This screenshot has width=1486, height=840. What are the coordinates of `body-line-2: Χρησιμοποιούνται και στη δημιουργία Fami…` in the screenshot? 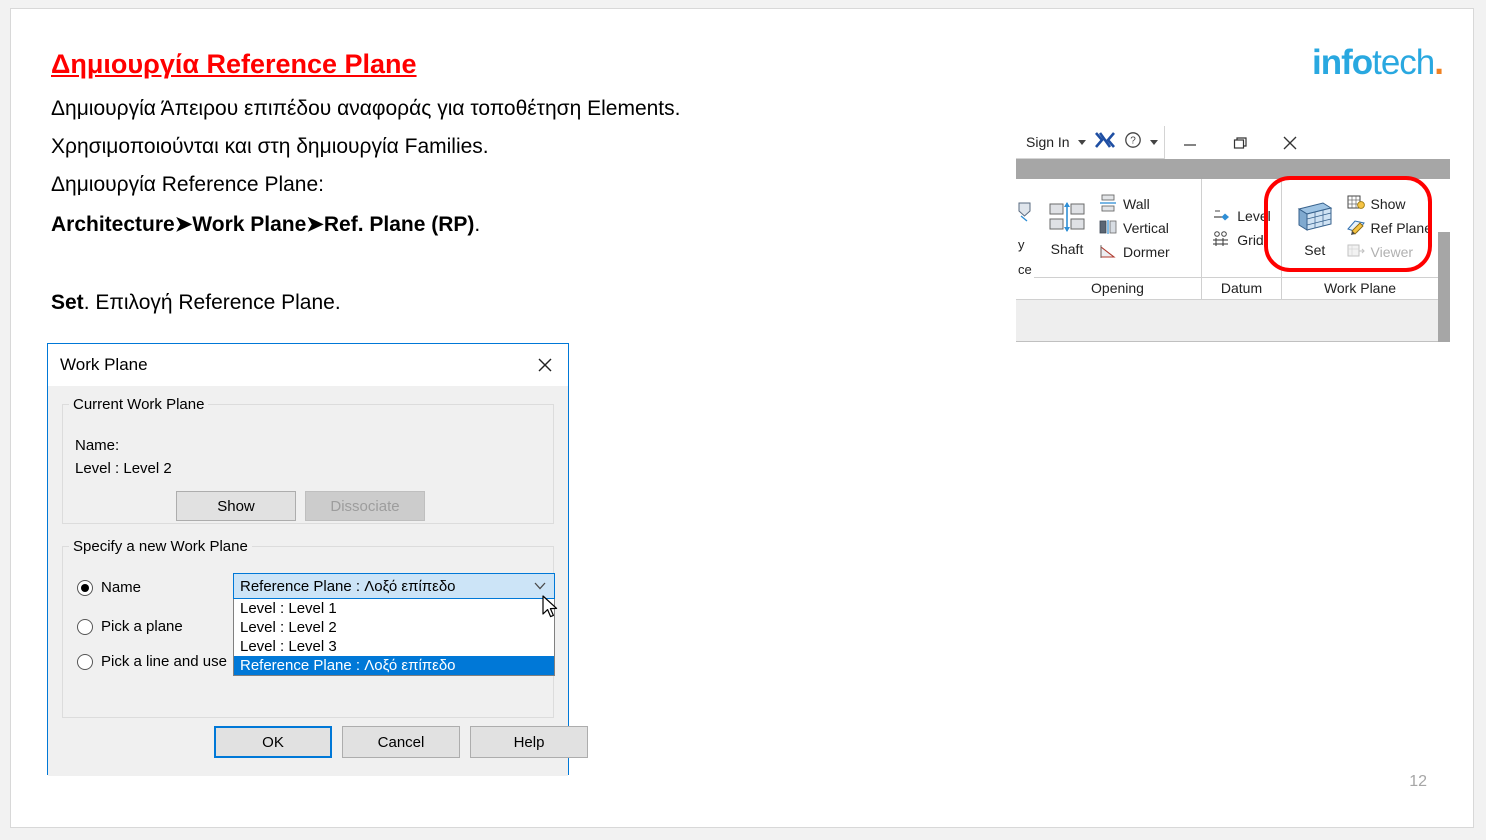 It's located at (270, 146).